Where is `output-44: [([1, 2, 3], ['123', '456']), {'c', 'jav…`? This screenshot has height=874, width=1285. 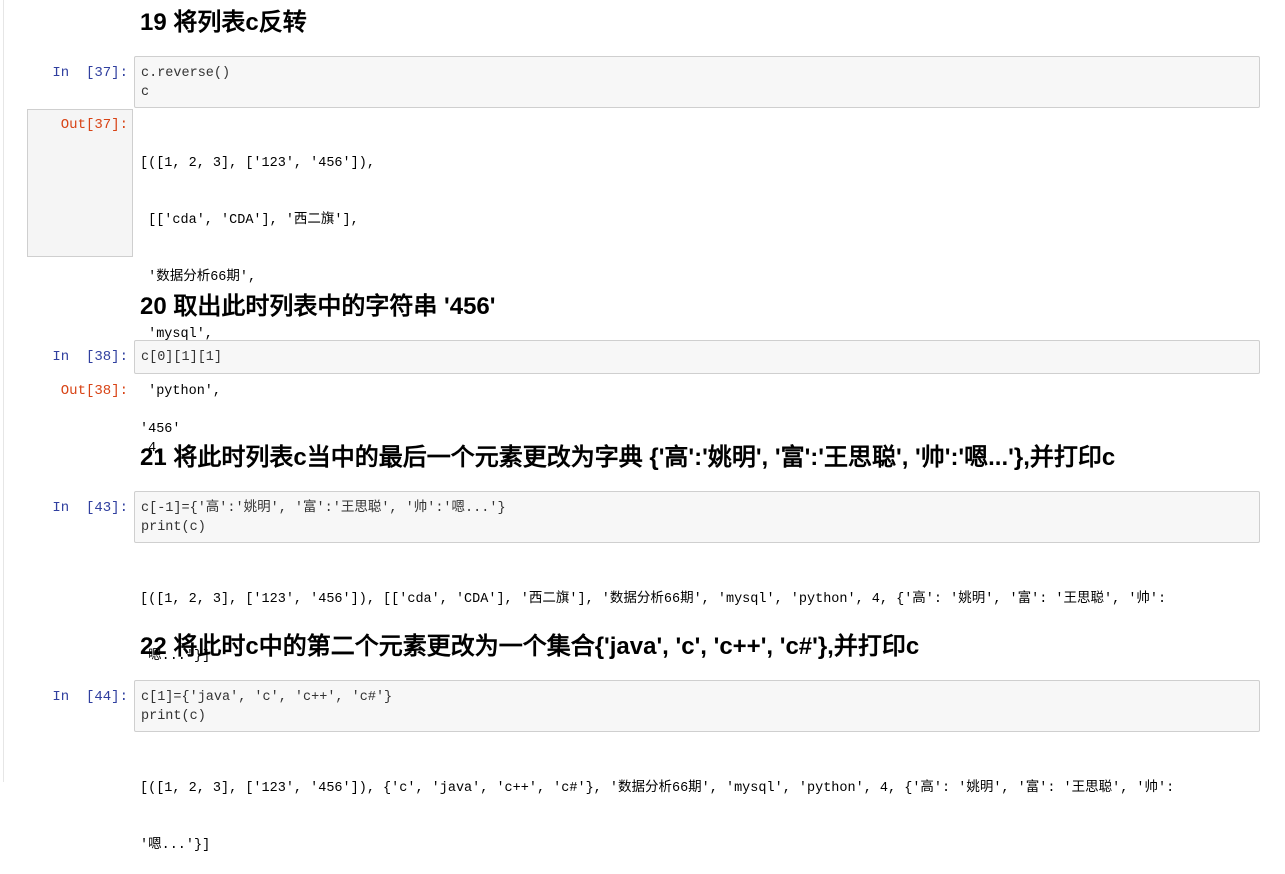
output-44: [([1, 2, 3], ['123', '456']), {'c', 'jav… is located at coordinates (657, 807).